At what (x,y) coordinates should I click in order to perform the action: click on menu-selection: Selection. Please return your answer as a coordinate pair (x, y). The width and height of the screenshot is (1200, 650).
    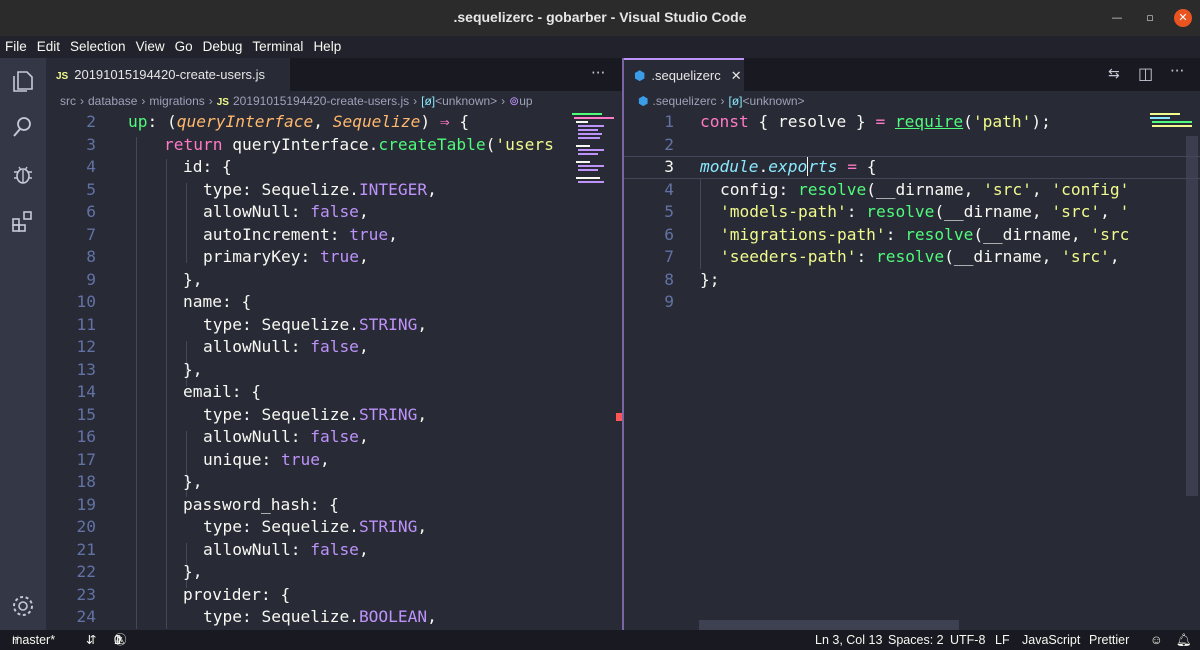
    Looking at the image, I should click on (98, 47).